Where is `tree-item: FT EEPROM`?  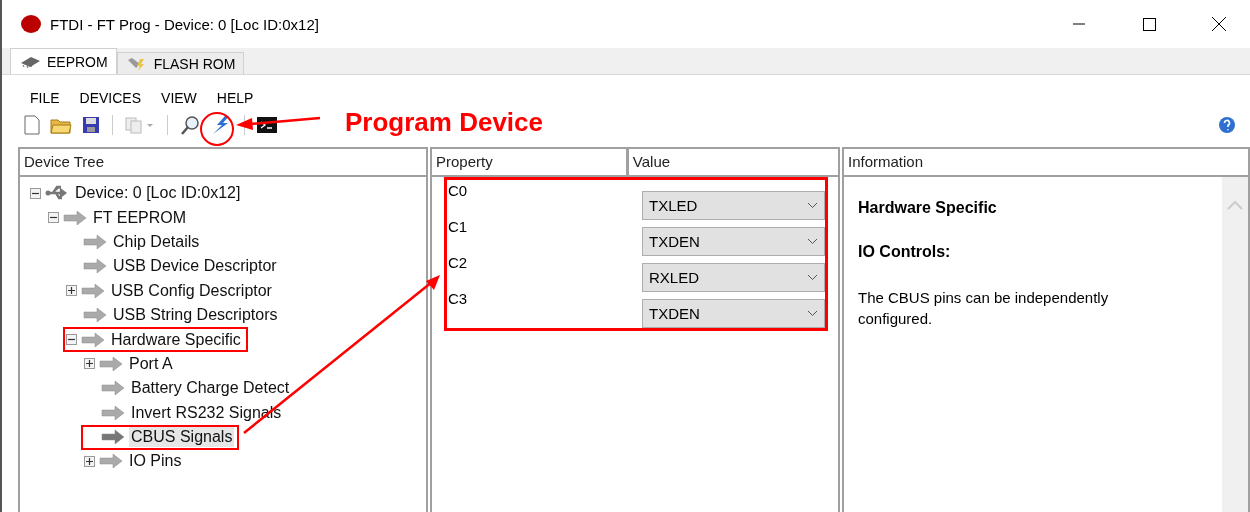
tree-item: FT EEPROM is located at coordinates (140, 217).